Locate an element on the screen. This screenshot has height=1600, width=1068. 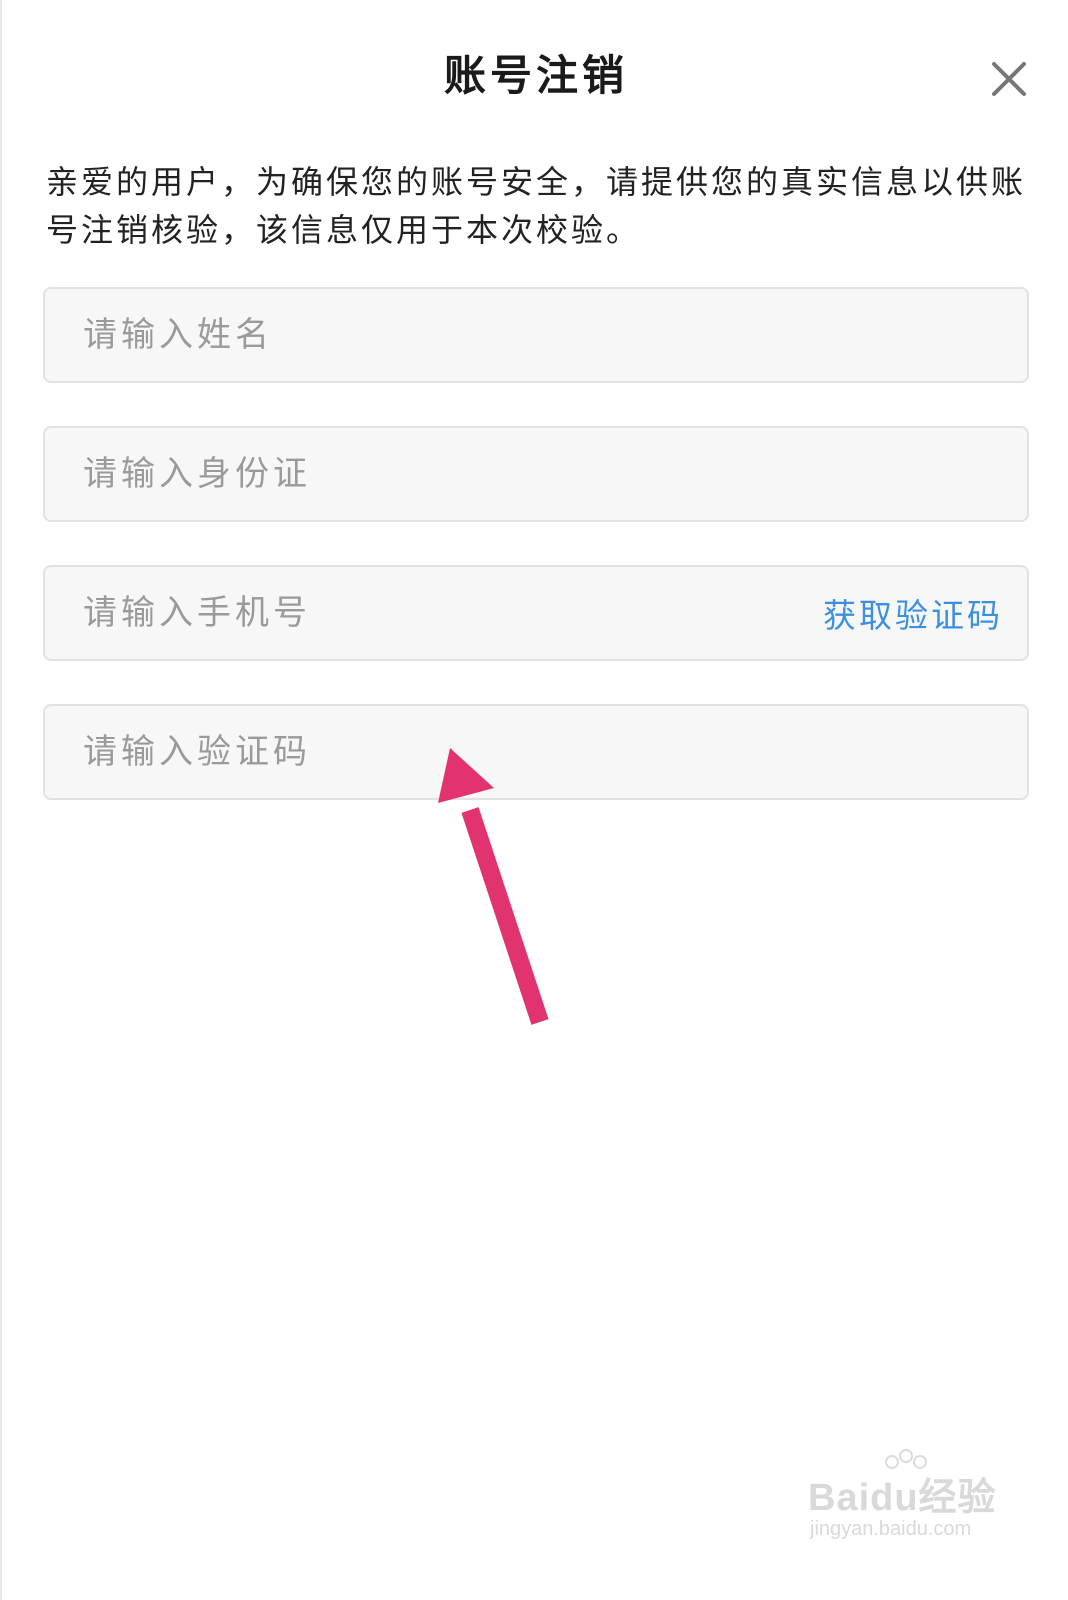
page-title: 账号注销 is located at coordinates (535, 75).